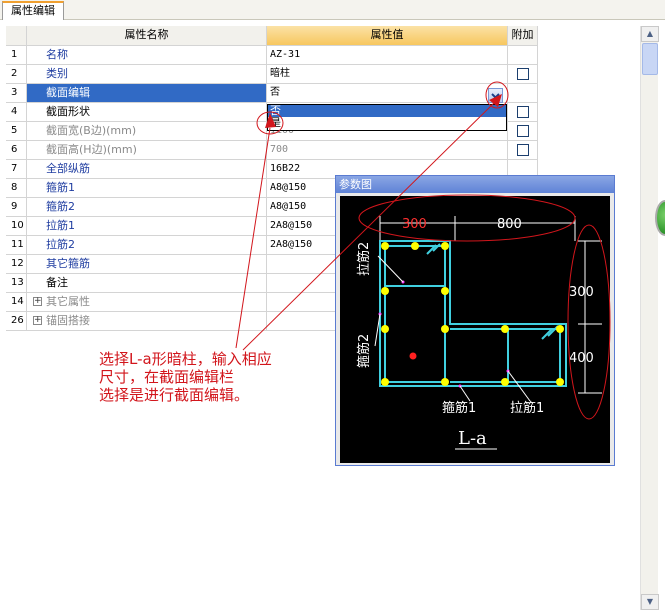 This screenshot has height=615, width=665. What do you see at coordinates (147, 188) in the screenshot?
I see `property-name: 箍筋1` at bounding box center [147, 188].